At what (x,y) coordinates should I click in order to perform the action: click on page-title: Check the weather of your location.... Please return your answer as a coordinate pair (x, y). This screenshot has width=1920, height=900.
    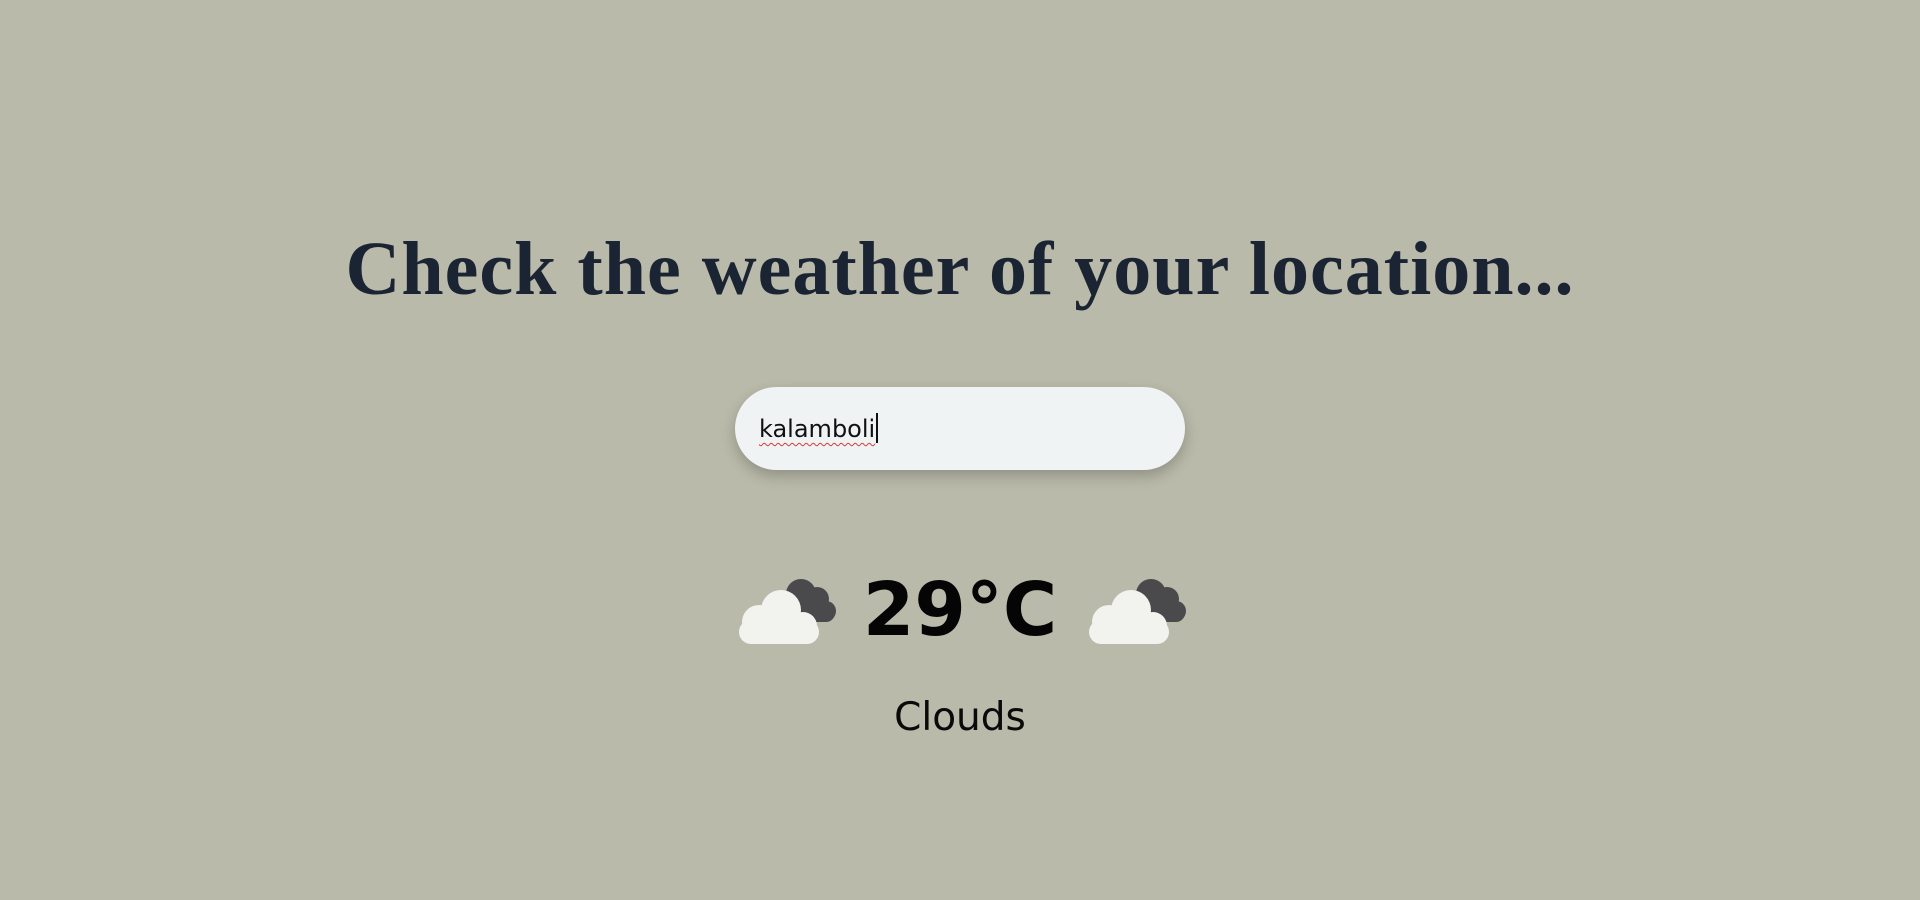
    Looking at the image, I should click on (960, 269).